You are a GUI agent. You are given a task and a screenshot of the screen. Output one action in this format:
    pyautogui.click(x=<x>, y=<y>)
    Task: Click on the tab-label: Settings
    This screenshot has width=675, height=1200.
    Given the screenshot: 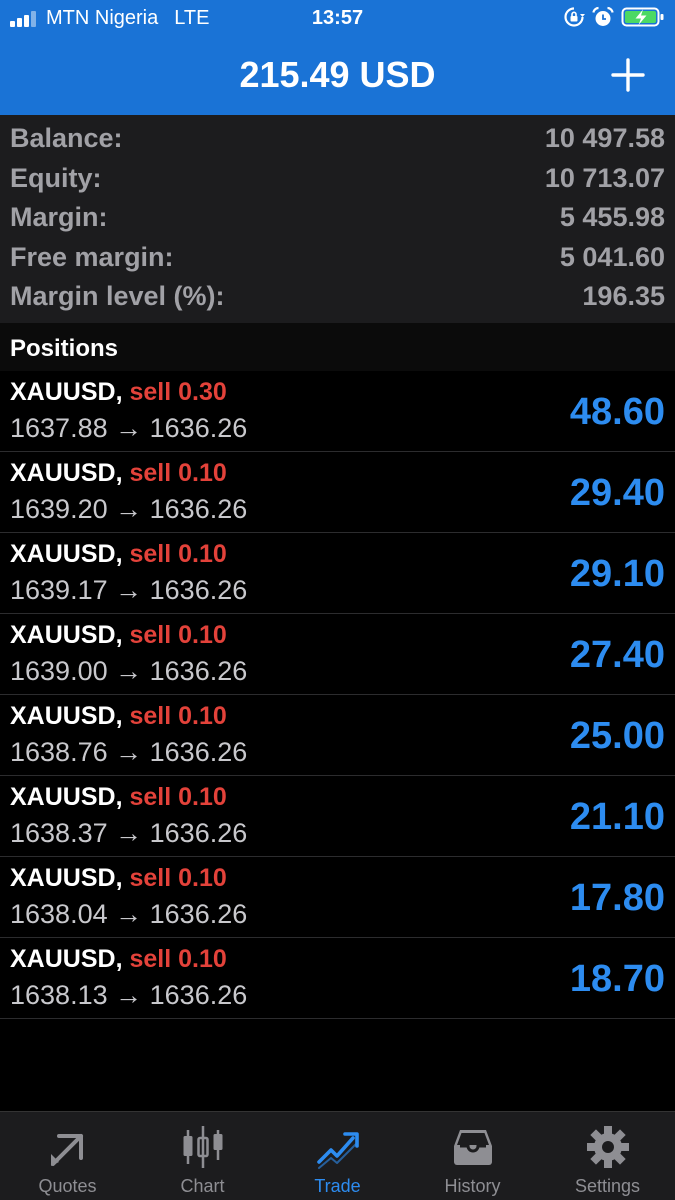 What is the action you would take?
    pyautogui.click(x=607, y=1186)
    